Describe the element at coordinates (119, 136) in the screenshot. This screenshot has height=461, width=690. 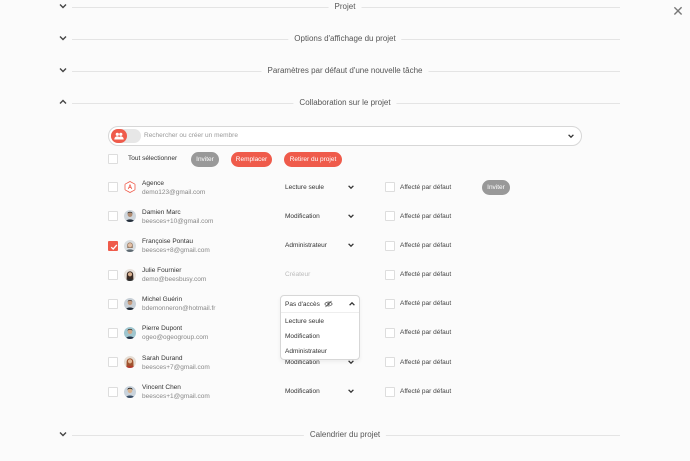
I see `team-icon` at that location.